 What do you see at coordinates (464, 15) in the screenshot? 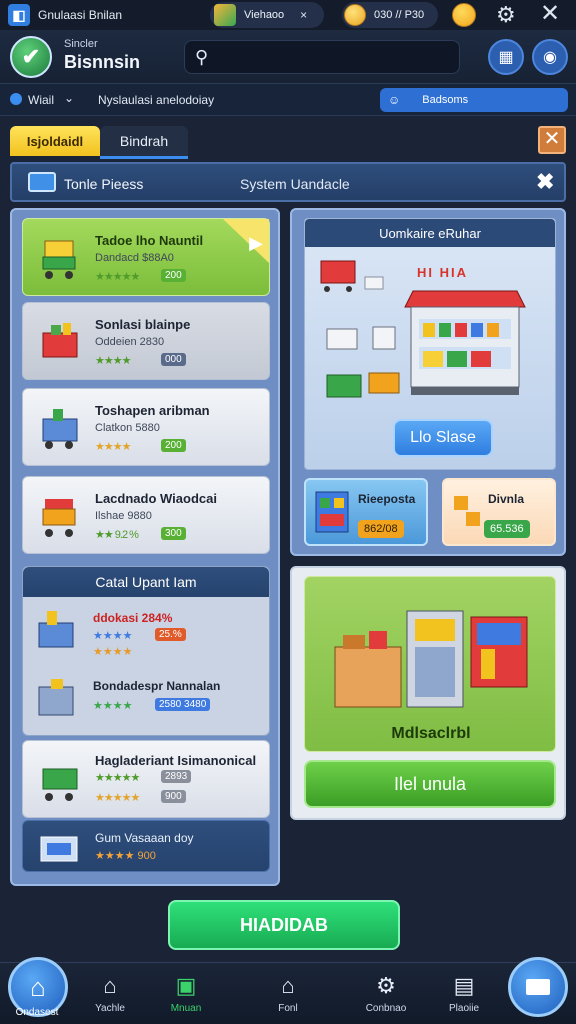
I see `emoji-icon` at bounding box center [464, 15].